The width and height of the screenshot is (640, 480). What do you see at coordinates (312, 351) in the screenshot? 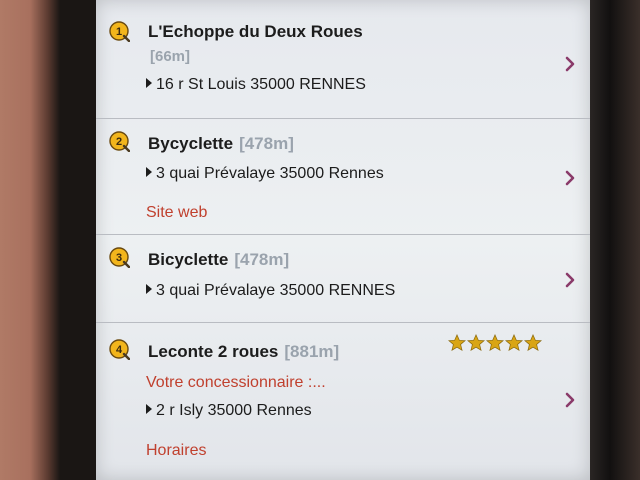
I see `result-distance: [881m]` at bounding box center [312, 351].